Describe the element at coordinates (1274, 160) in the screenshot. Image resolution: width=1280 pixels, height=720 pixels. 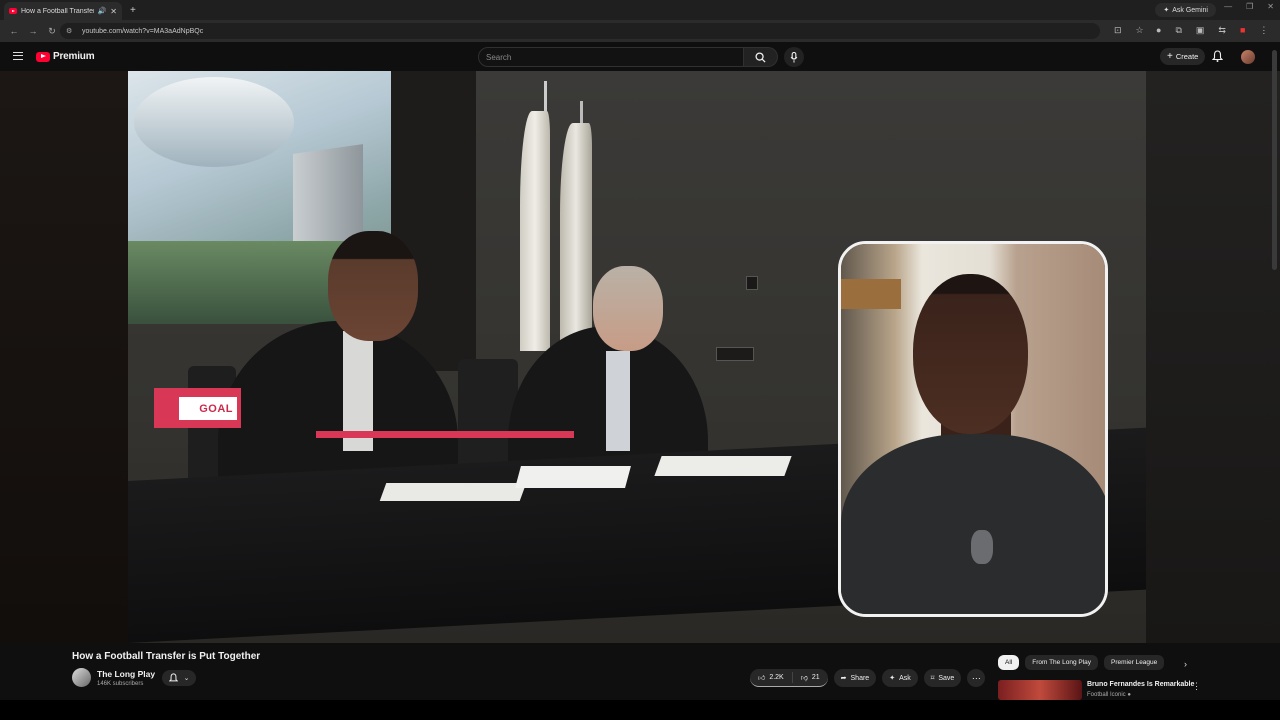
I see `page-scrollbar` at that location.